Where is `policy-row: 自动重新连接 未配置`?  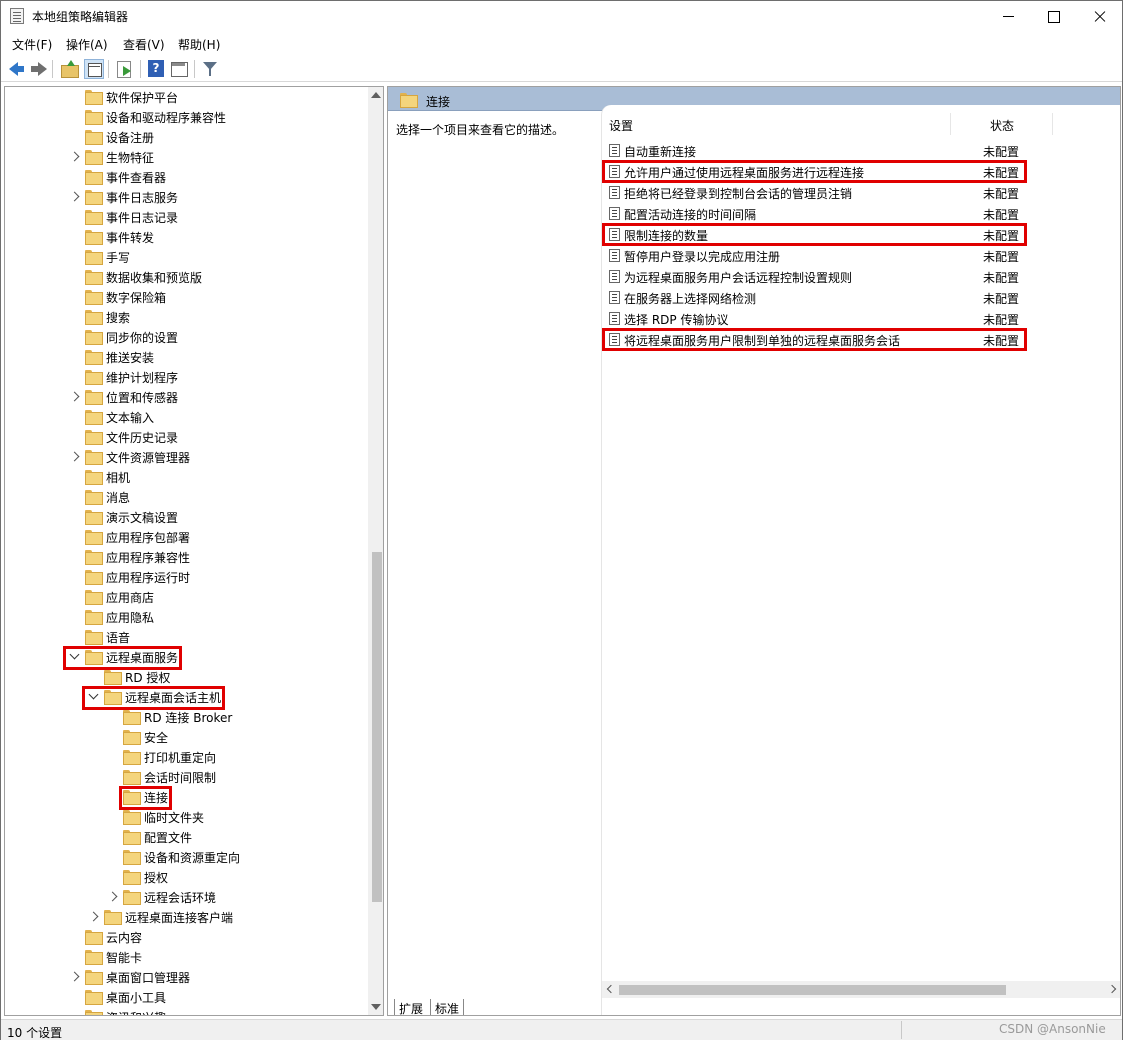
policy-row: 自动重新连接 未配置 is located at coordinates (861, 150).